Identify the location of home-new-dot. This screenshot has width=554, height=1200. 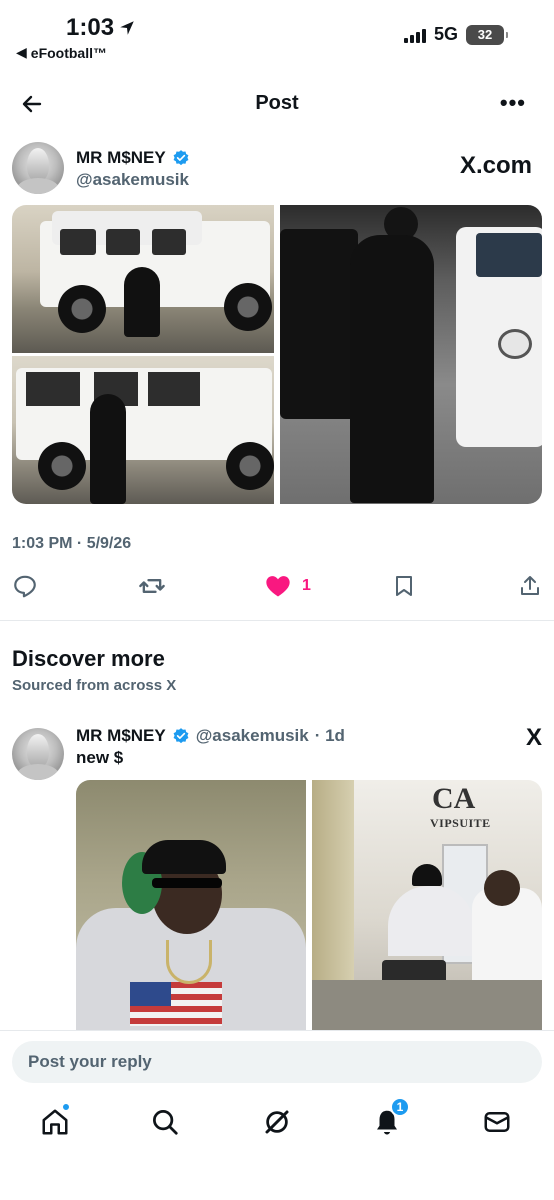
(66, 1107).